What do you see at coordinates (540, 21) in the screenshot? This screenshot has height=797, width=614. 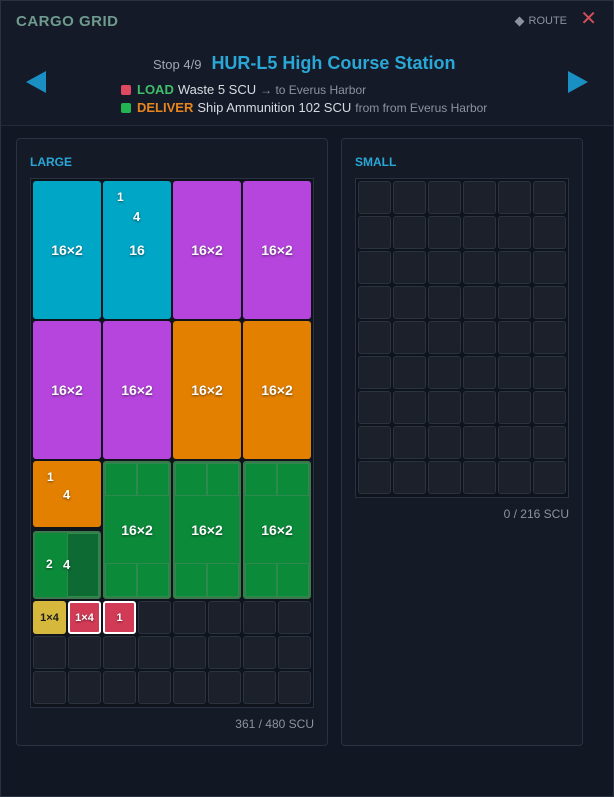 I see `route-button: ROUTE` at bounding box center [540, 21].